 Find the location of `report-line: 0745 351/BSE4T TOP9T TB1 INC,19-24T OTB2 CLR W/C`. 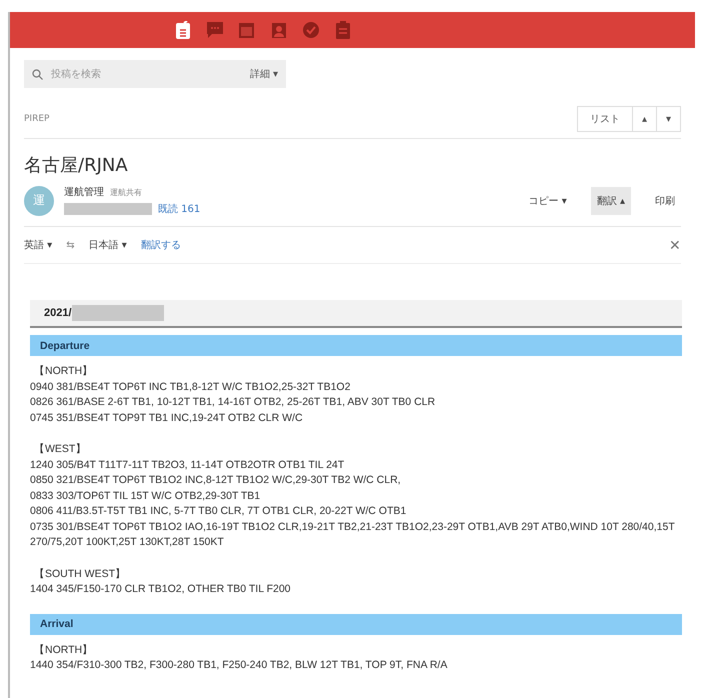

report-line: 0745 351/BSE4T TOP9T TB1 INC,19-24T OTB2 CLR W/C is located at coordinates (167, 418).